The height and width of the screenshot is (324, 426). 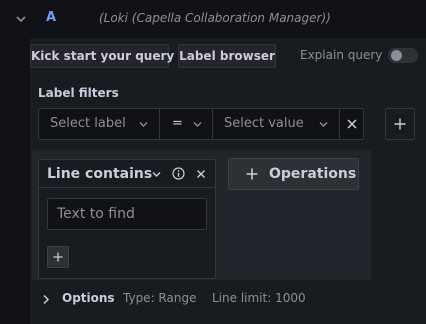 I want to click on datasource-name: (Loki (Capella Collaboration Manager)), so click(x=215, y=18).